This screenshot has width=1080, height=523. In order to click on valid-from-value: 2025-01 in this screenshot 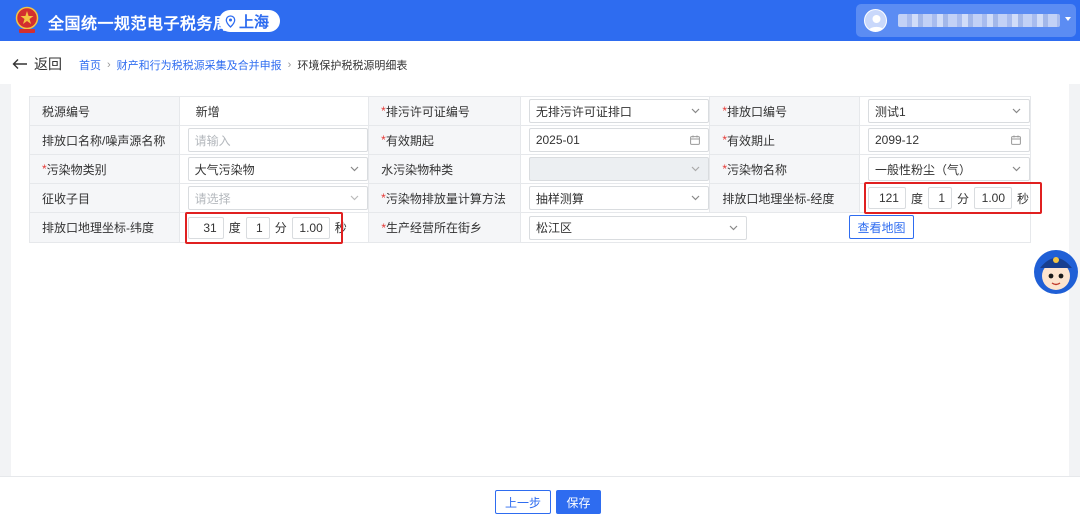, I will do `click(557, 140)`.